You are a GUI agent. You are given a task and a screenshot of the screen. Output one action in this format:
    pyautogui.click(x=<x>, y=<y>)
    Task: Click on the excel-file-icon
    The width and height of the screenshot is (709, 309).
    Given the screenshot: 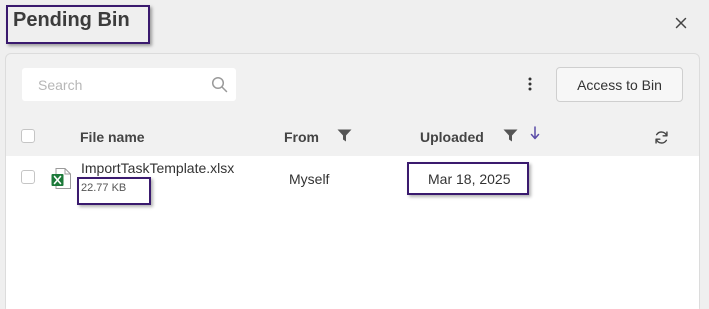 What is the action you would take?
    pyautogui.click(x=61, y=178)
    